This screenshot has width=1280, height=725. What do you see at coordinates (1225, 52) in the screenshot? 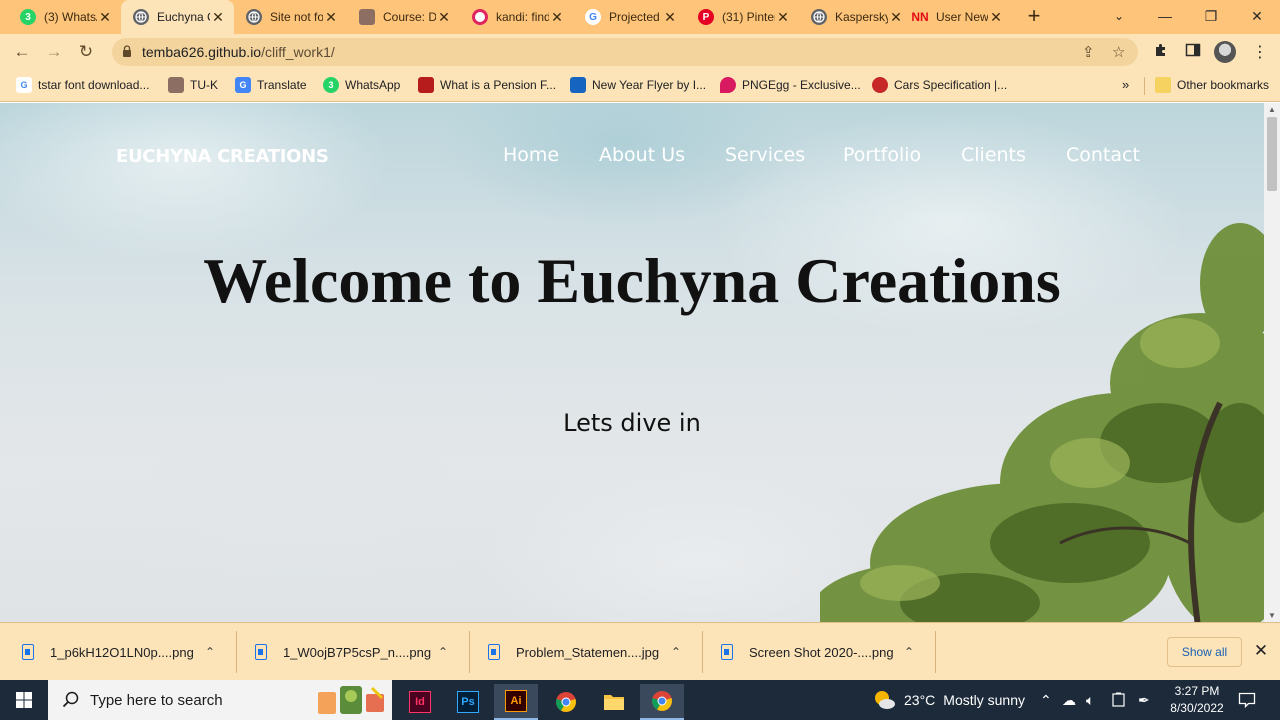
I see `profile-avatar` at bounding box center [1225, 52].